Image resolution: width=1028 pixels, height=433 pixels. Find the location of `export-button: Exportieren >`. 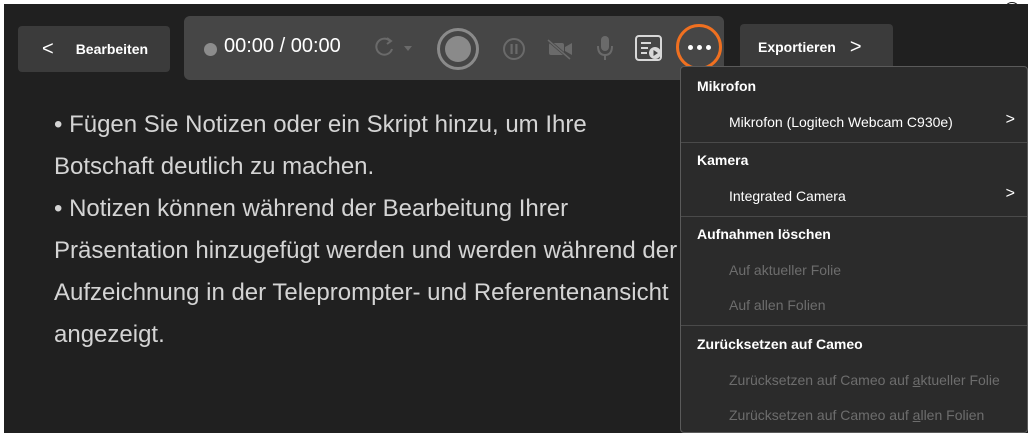

export-button: Exportieren > is located at coordinates (816, 47).